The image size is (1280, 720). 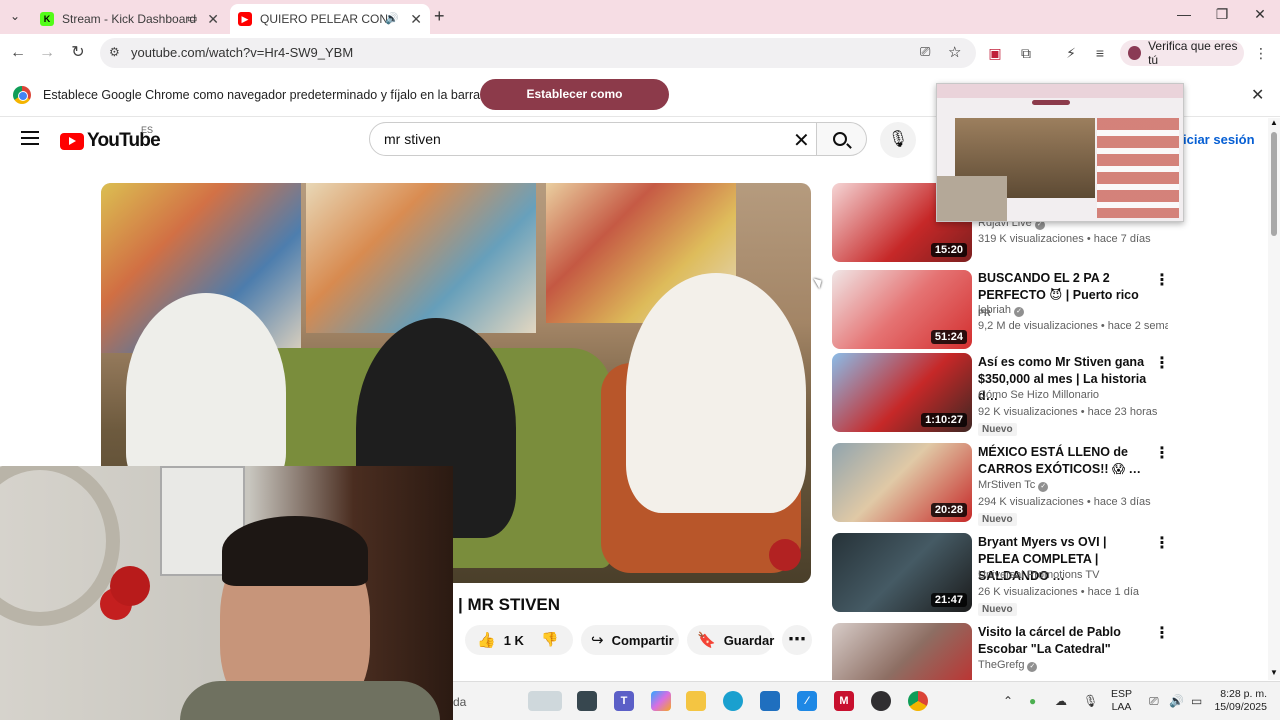 What do you see at coordinates (881, 701) in the screenshot?
I see `obs-icon` at bounding box center [881, 701].